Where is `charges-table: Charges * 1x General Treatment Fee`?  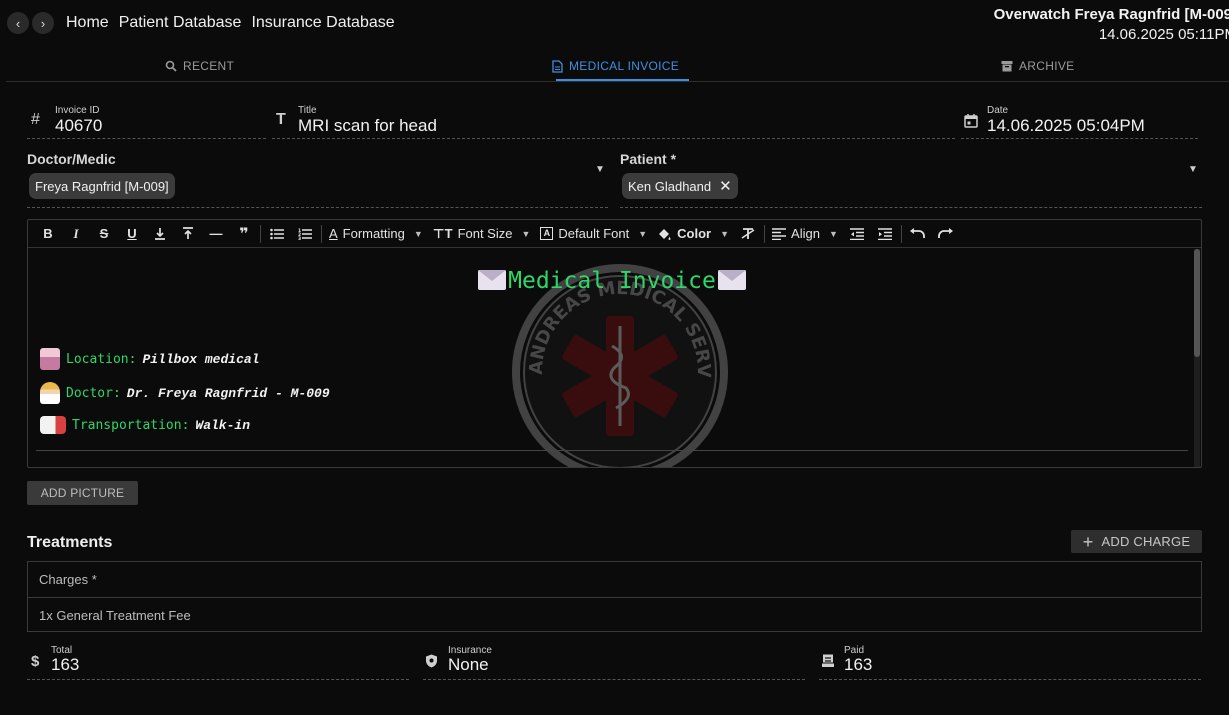 charges-table: Charges * 1x General Treatment Fee is located at coordinates (614, 596).